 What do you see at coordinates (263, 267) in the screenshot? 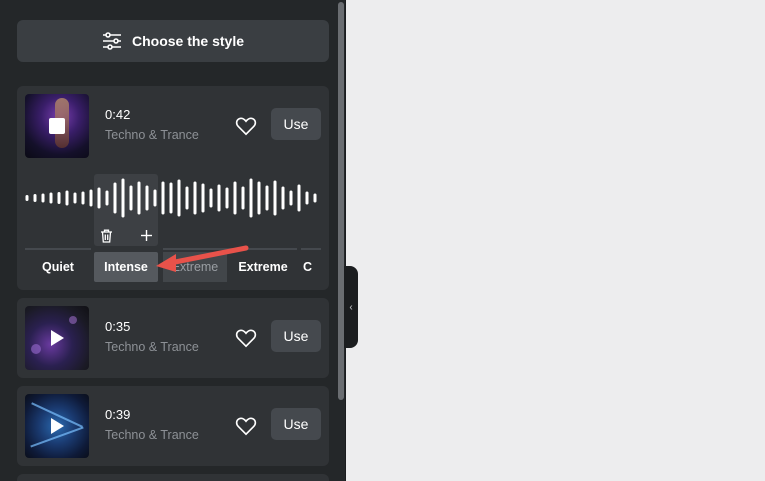
I see `segment-extreme: Extreme` at bounding box center [263, 267].